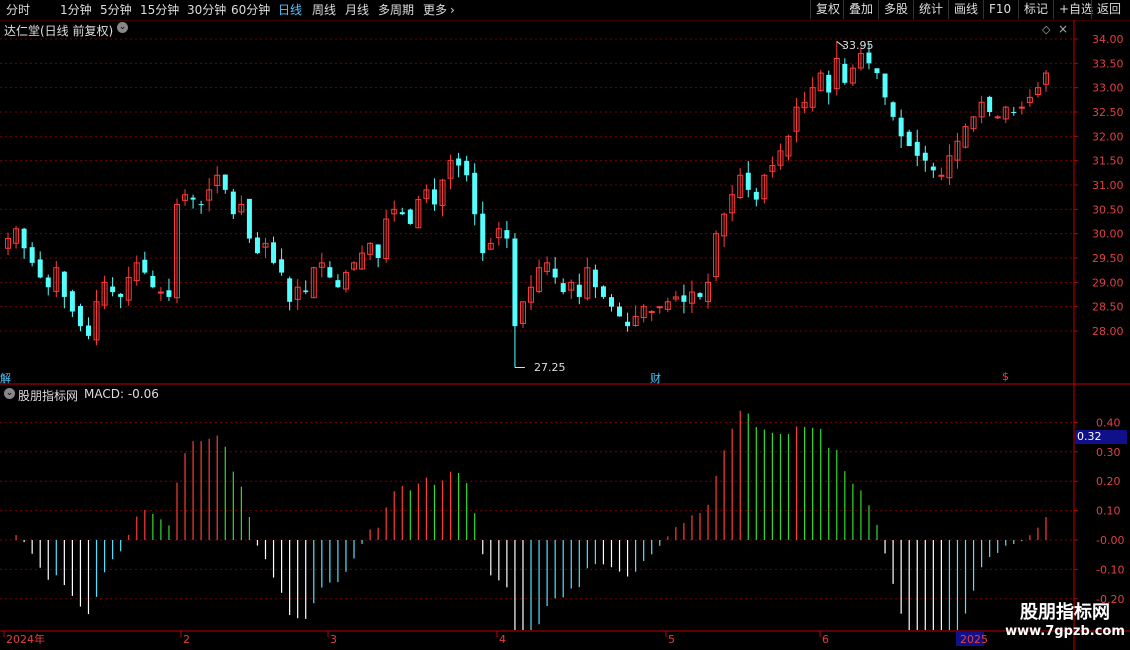  What do you see at coordinates (121, 394) in the screenshot?
I see `macd-value: MACD: -0.06` at bounding box center [121, 394].